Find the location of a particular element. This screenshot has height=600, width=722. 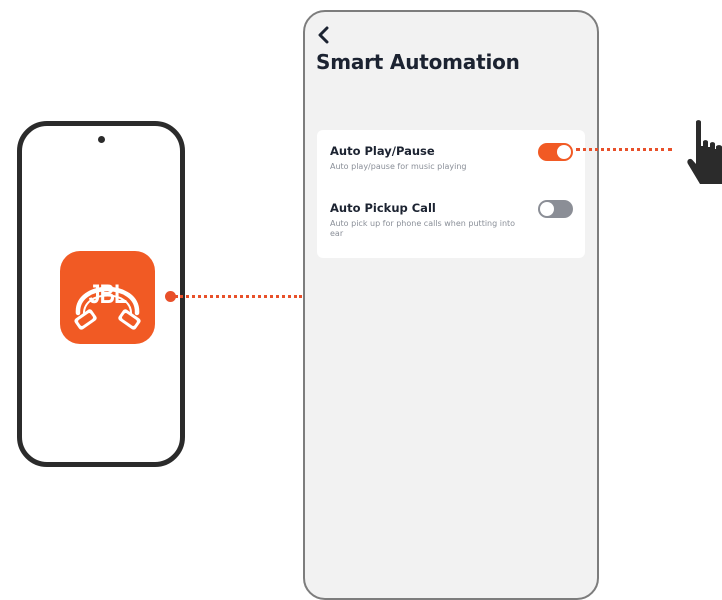

page-title: Smart Automation is located at coordinates (418, 62).